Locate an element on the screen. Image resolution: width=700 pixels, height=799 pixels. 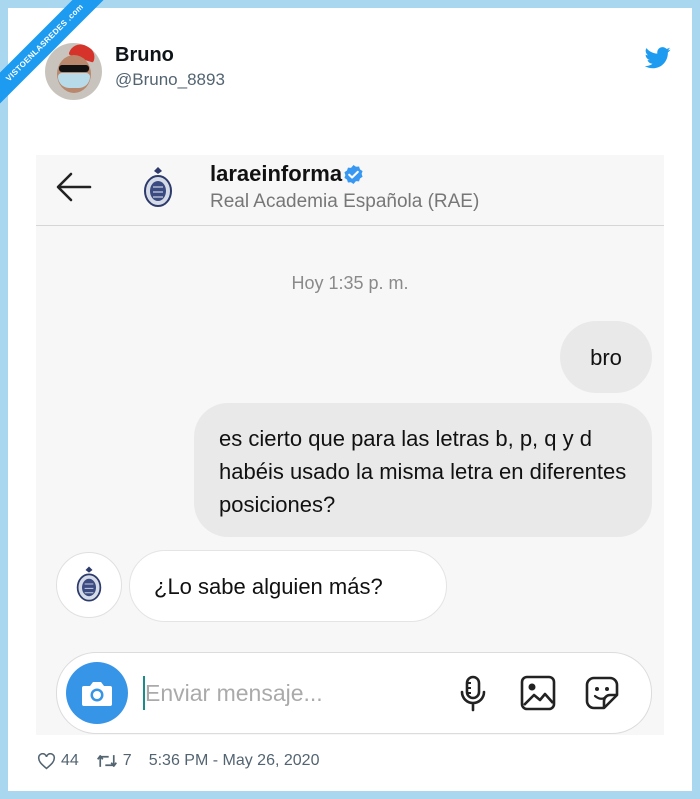
message-bubble-sent: bro is located at coordinates (606, 357).